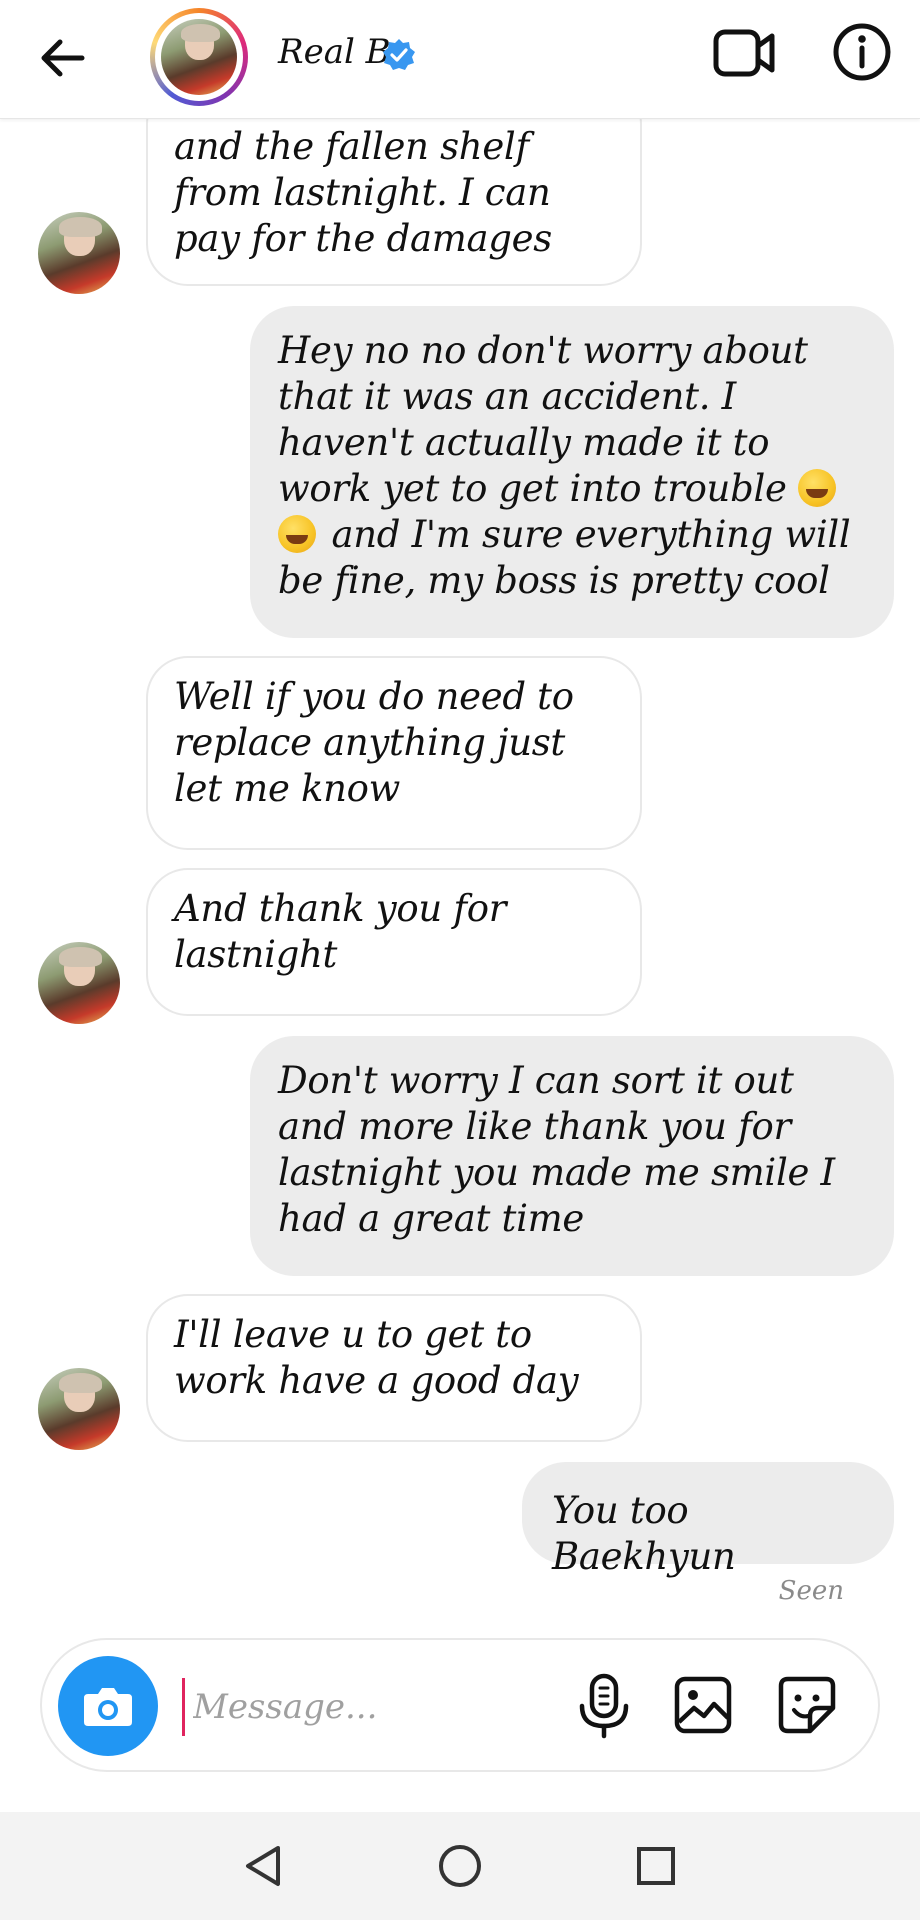 Image resolution: width=920 pixels, height=1920 pixels. Describe the element at coordinates (460, 59) in the screenshot. I see `chat-header: Real B` at that location.